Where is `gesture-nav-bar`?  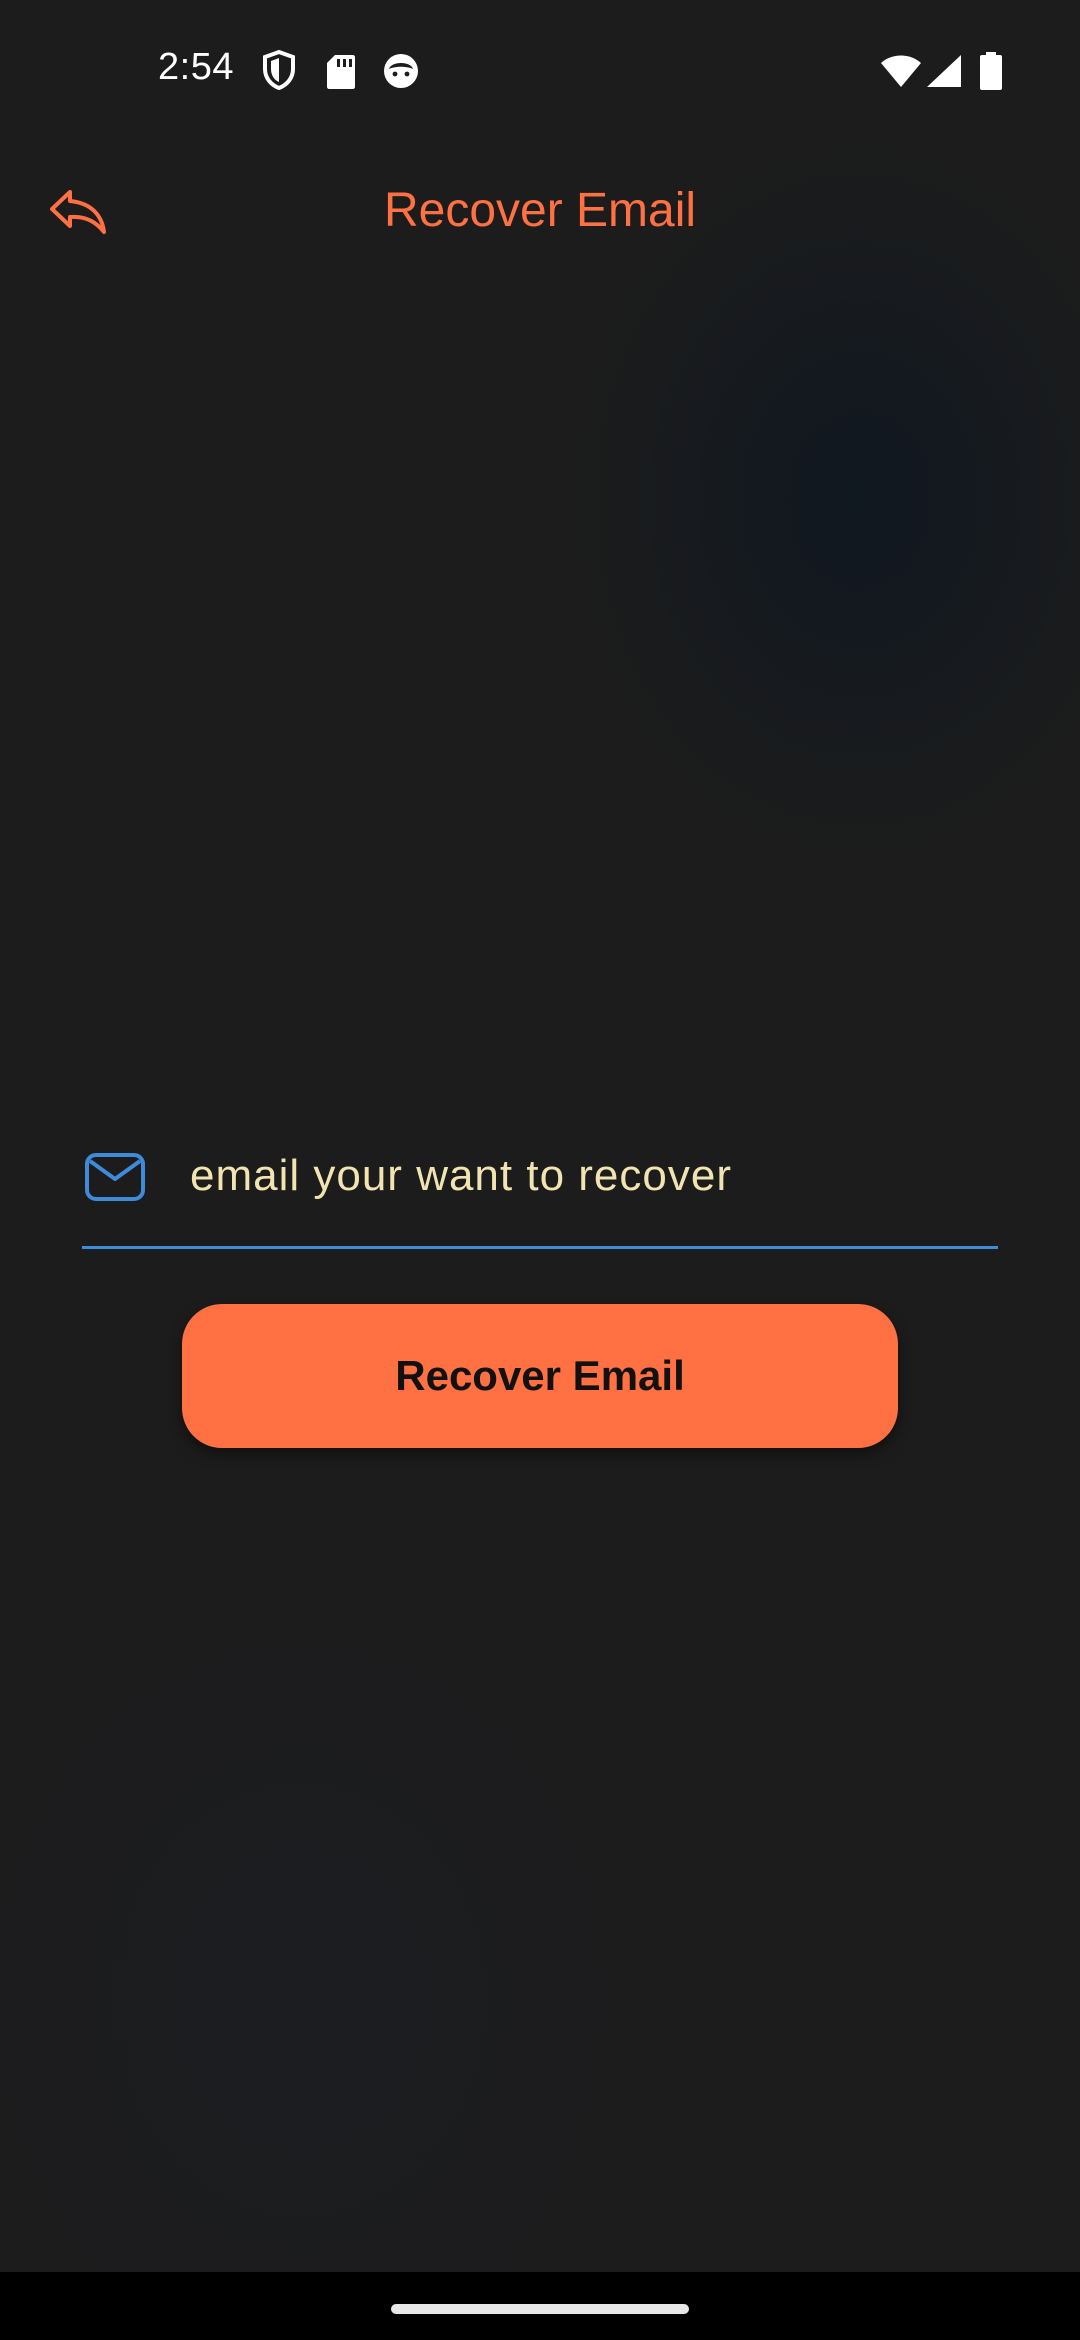
gesture-nav-bar is located at coordinates (540, 2306).